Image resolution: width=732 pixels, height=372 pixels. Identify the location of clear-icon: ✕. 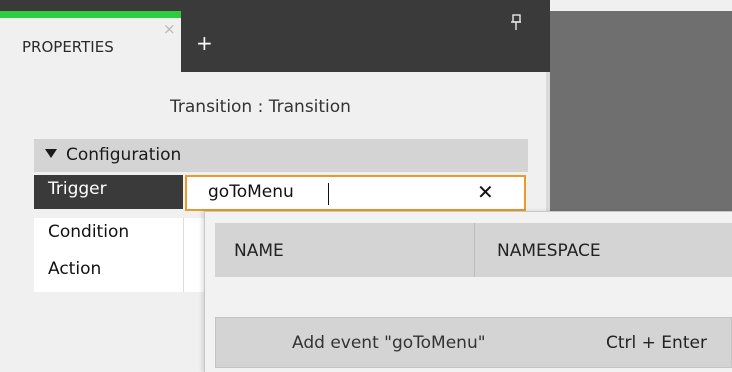
(485, 192).